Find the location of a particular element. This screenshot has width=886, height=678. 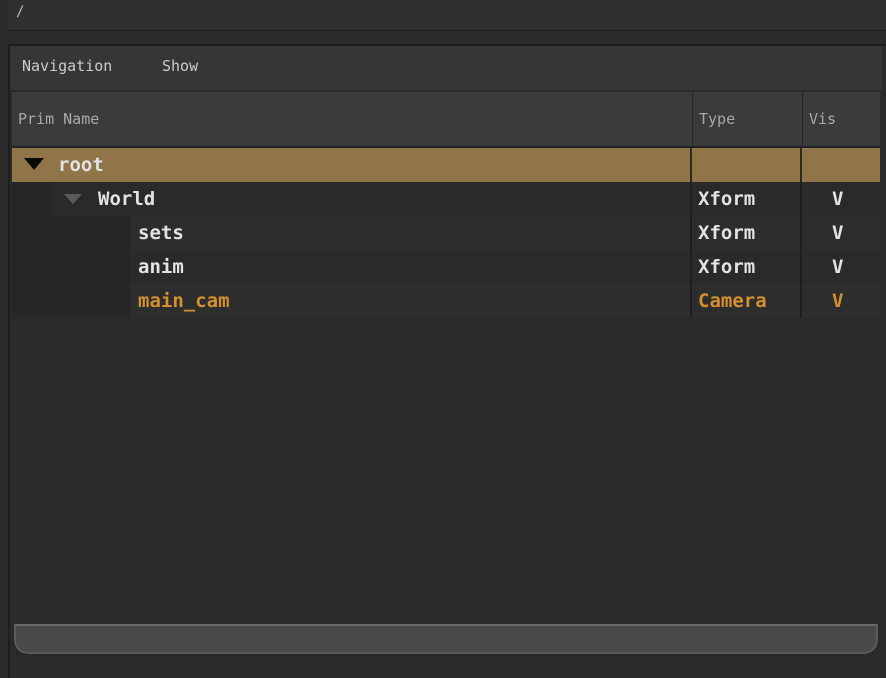

prim-name: anim is located at coordinates (161, 267).